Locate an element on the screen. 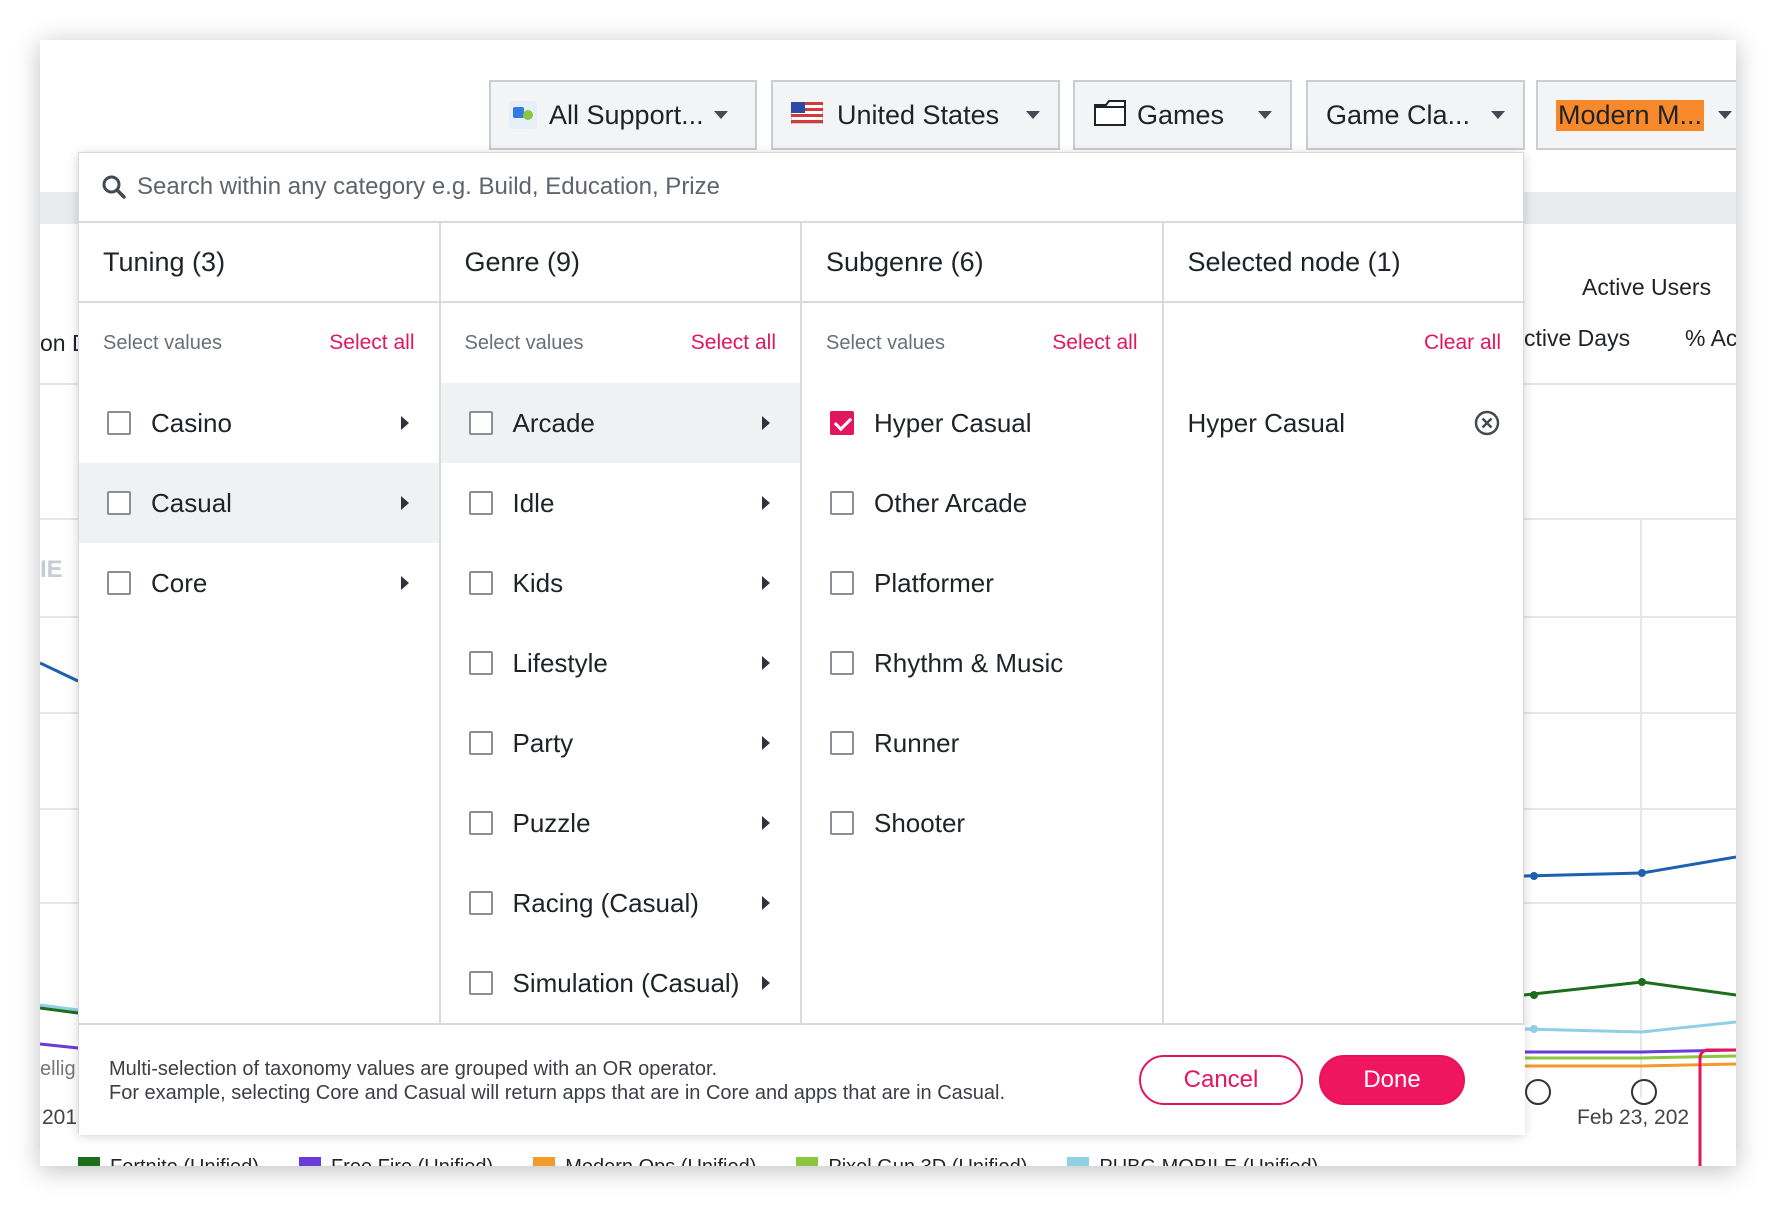 This screenshot has width=1776, height=1206. column-title: Subgenre (6) is located at coordinates (982, 263).